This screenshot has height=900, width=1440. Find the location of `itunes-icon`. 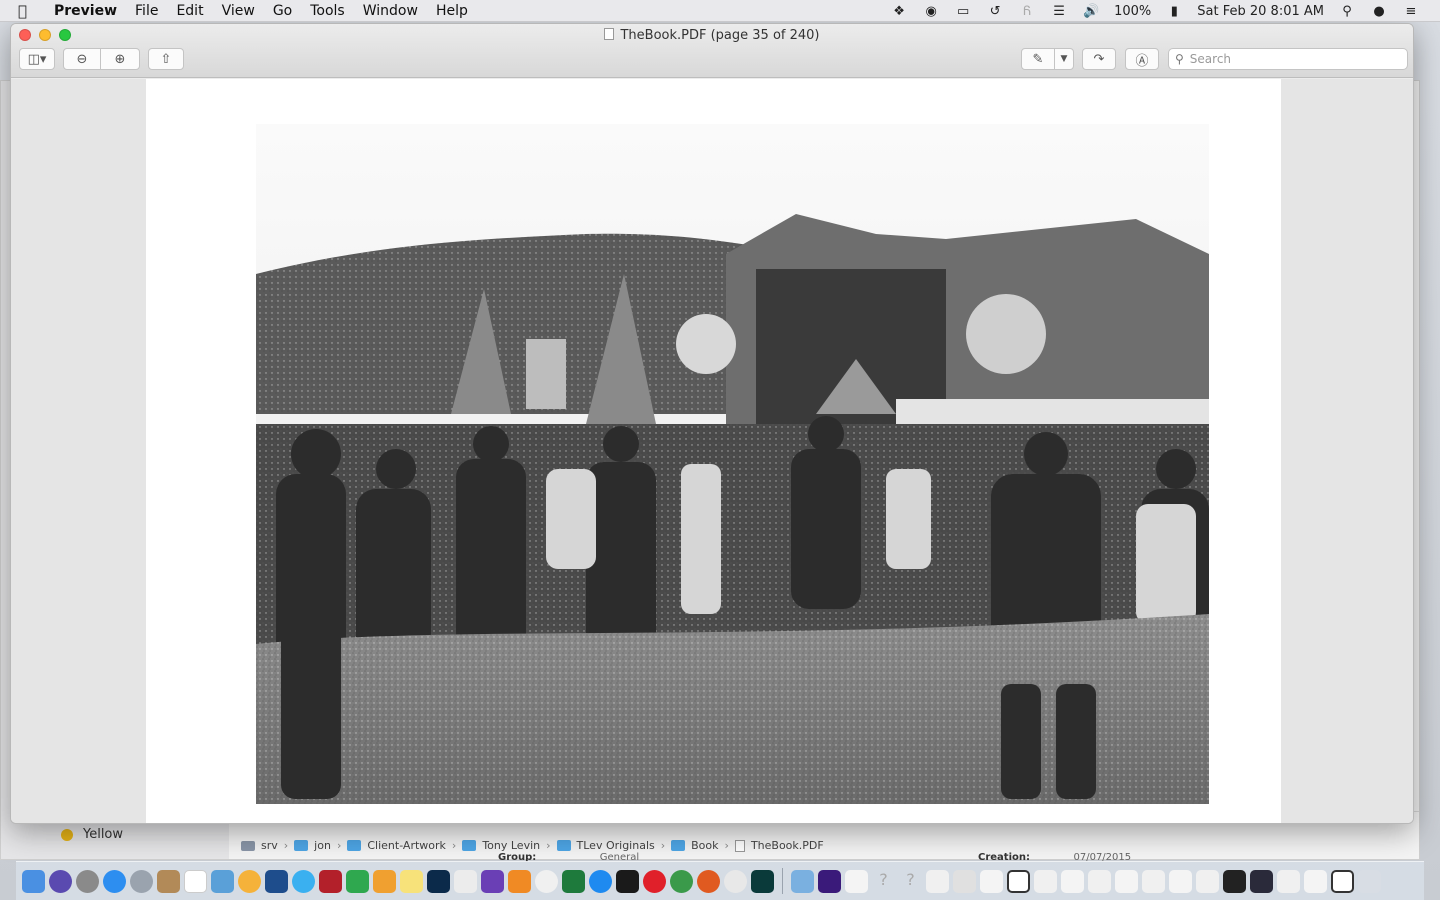

itunes-icon is located at coordinates (546, 881).